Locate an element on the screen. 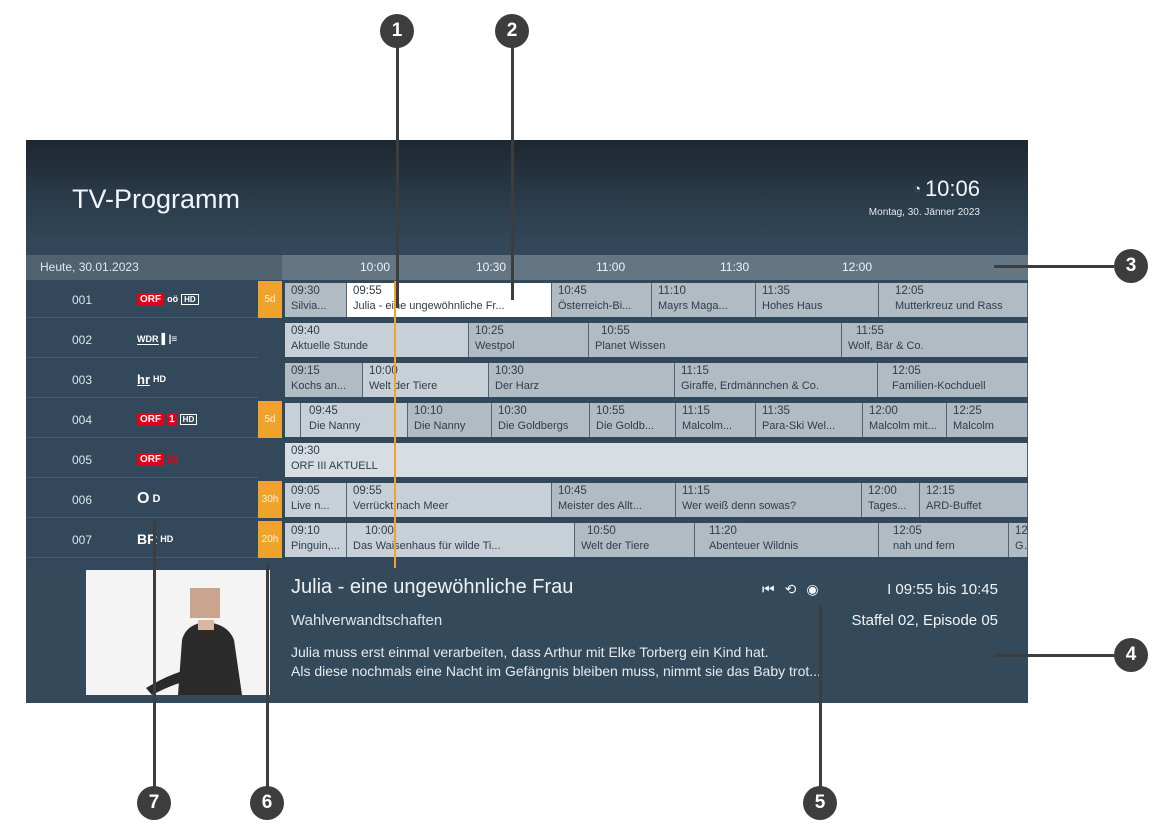 The height and width of the screenshot is (825, 1157). program-time: 09:30 is located at coordinates (305, 451).